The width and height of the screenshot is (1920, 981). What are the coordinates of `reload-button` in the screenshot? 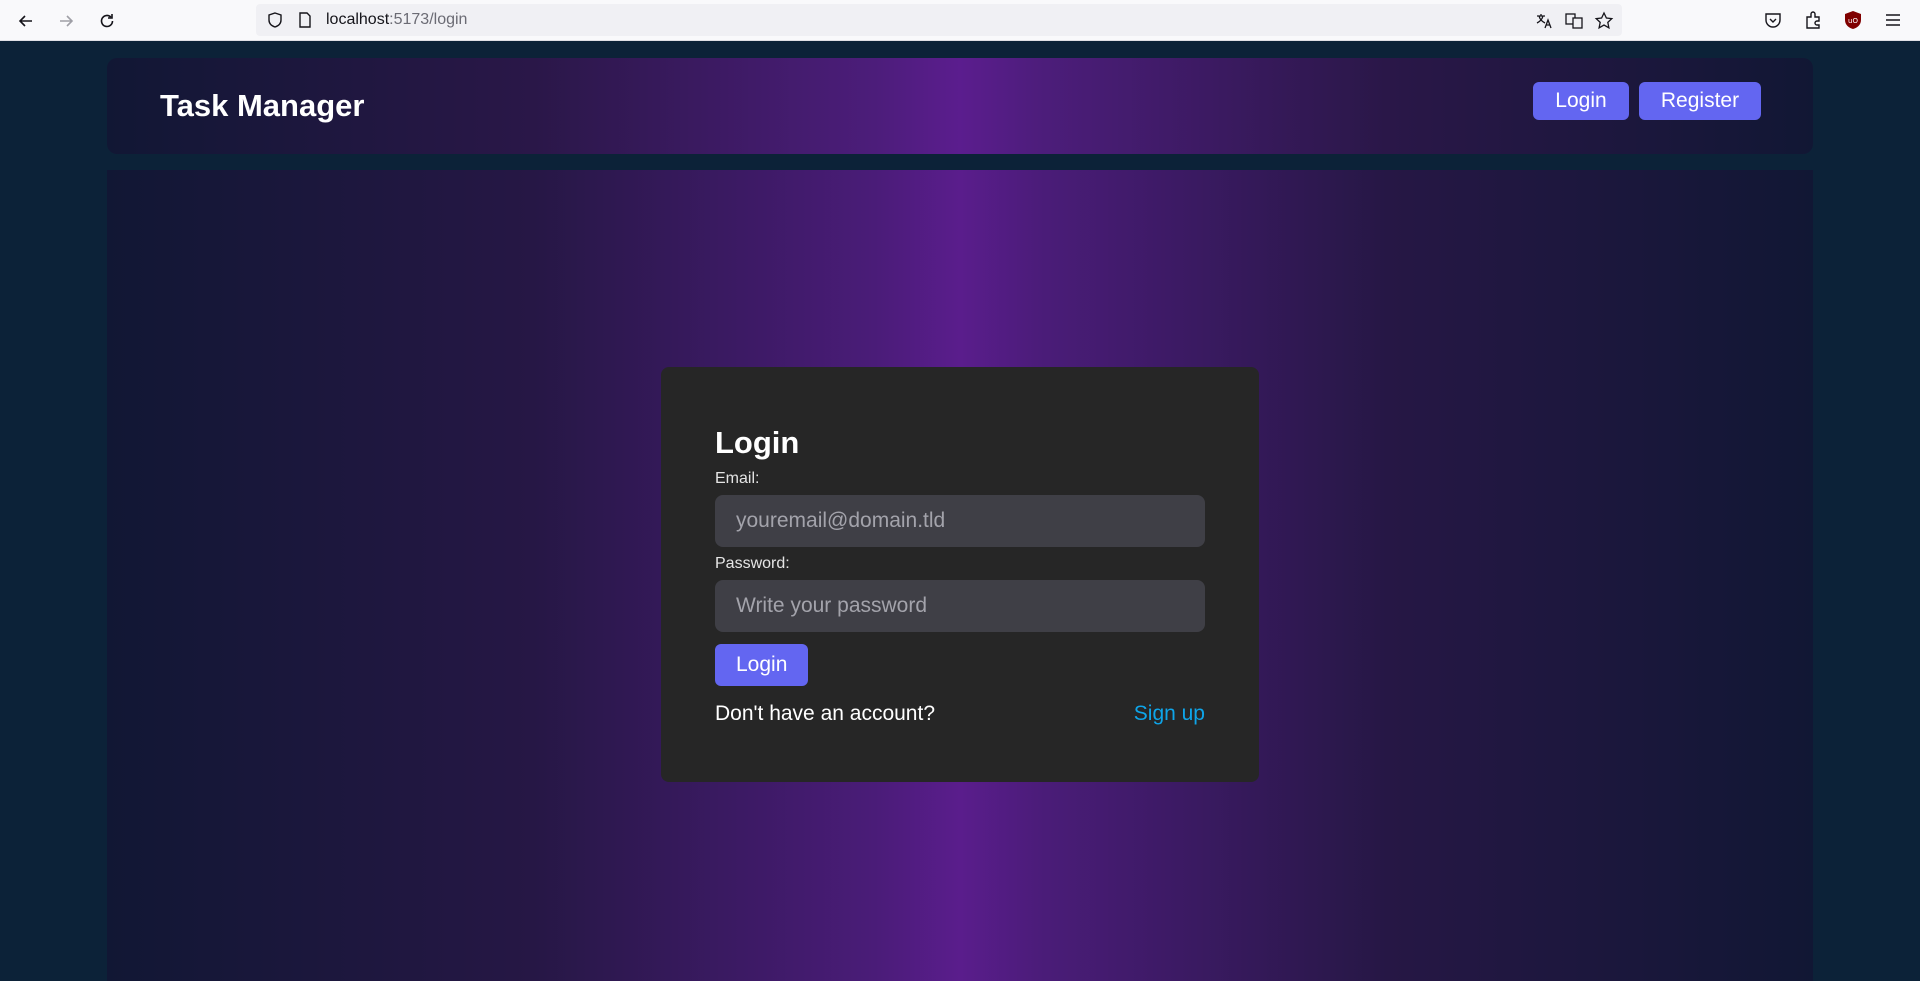 It's located at (107, 21).